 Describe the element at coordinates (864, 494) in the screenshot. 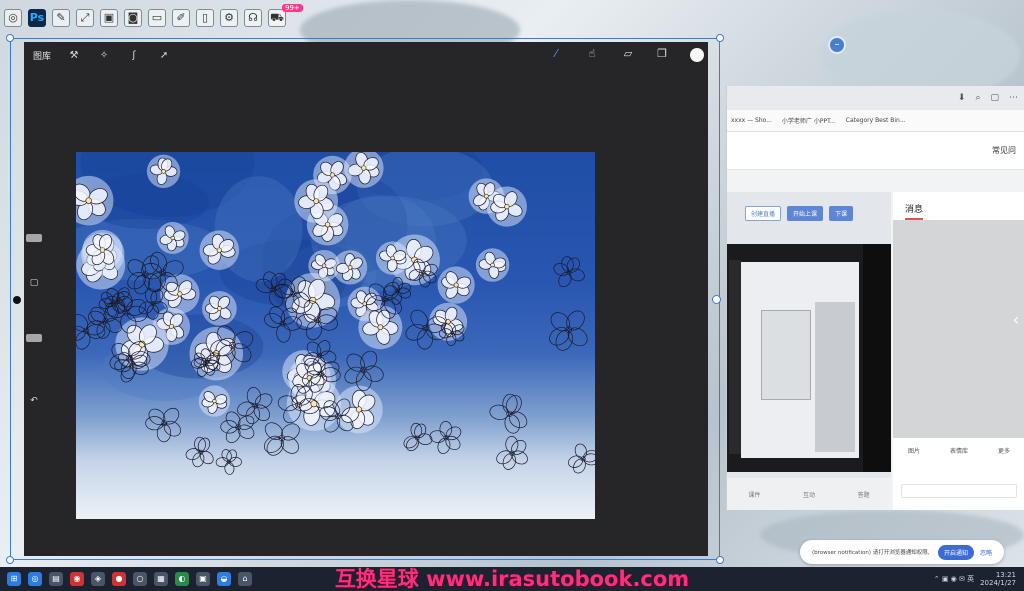

I see `answer-tab: 答题` at that location.